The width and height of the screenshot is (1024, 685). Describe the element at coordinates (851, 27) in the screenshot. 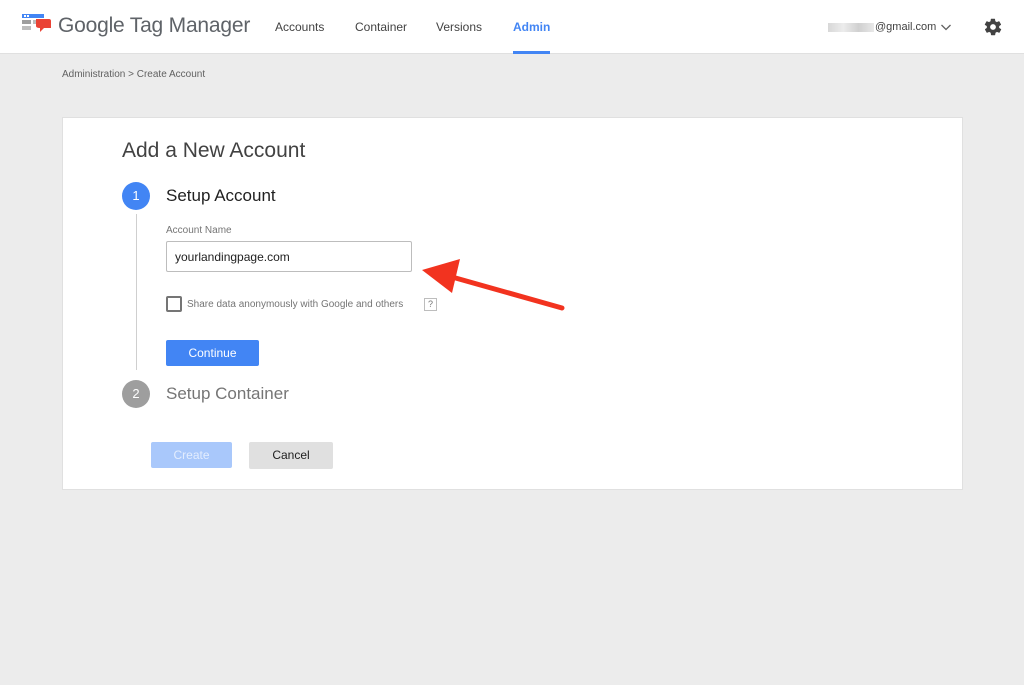

I see `redacted-email-blur` at that location.